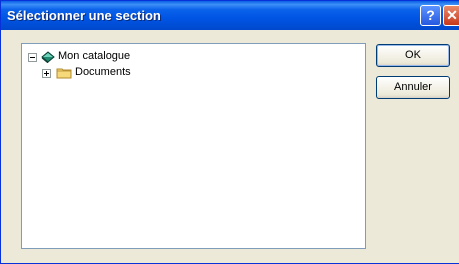  Describe the element at coordinates (64, 73) in the screenshot. I see `folder-icon` at that location.